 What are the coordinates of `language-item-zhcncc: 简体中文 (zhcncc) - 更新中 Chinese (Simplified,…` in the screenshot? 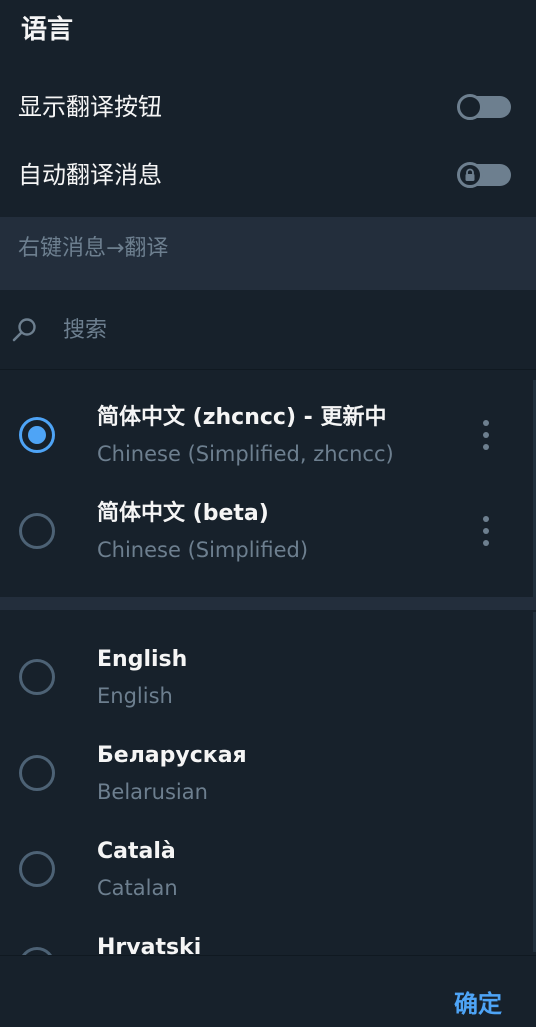 It's located at (268, 449).